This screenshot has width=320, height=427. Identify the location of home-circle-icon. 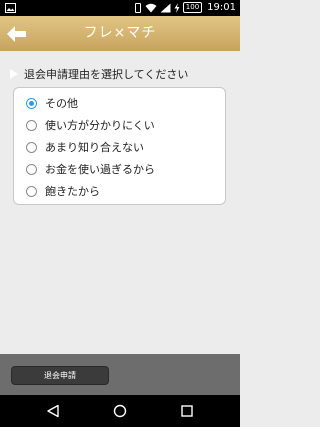
(120, 411).